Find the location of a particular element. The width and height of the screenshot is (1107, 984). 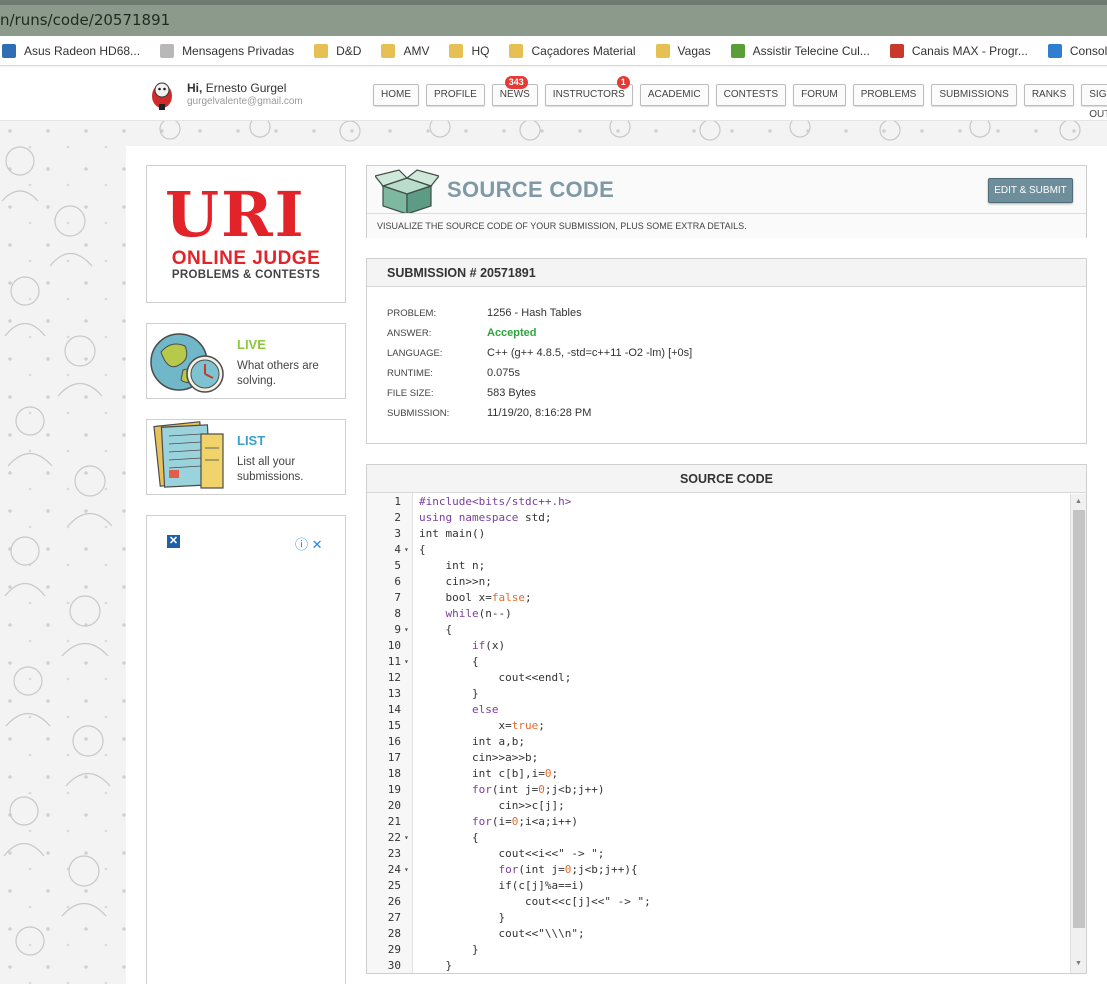

line-number: 1 is located at coordinates (397, 501).